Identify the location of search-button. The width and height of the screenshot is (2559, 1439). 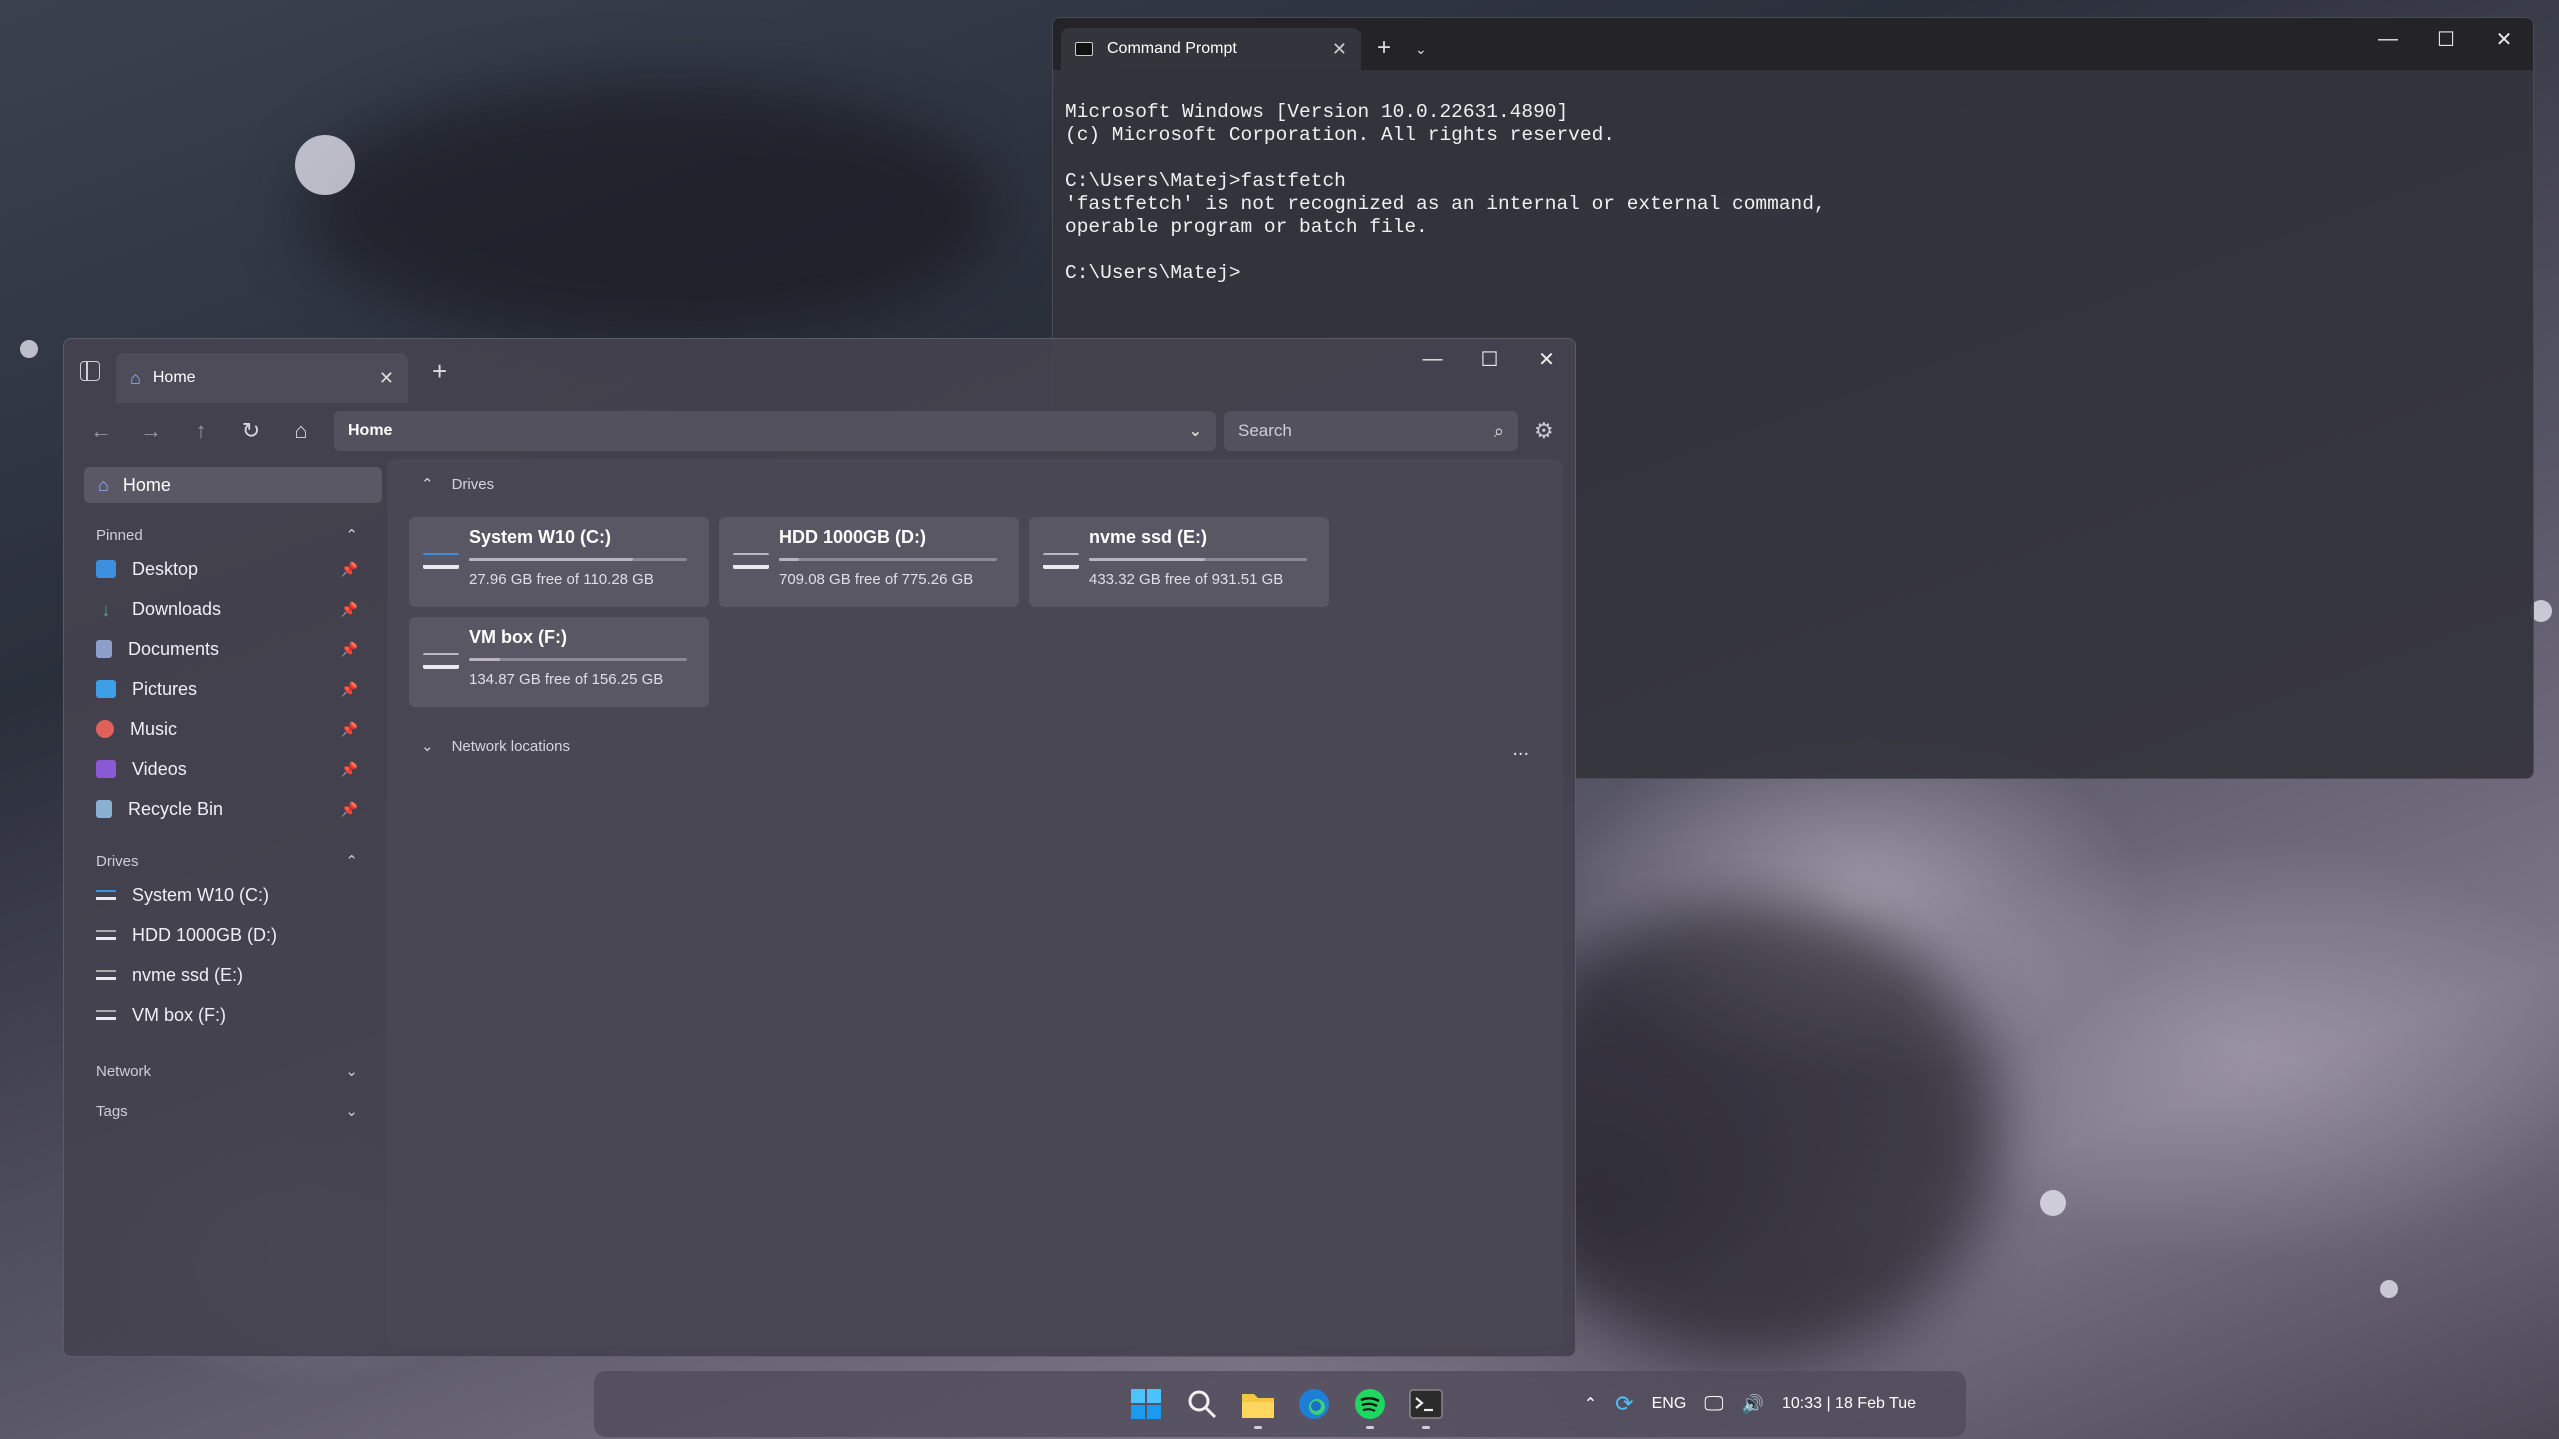
(1202, 1404).